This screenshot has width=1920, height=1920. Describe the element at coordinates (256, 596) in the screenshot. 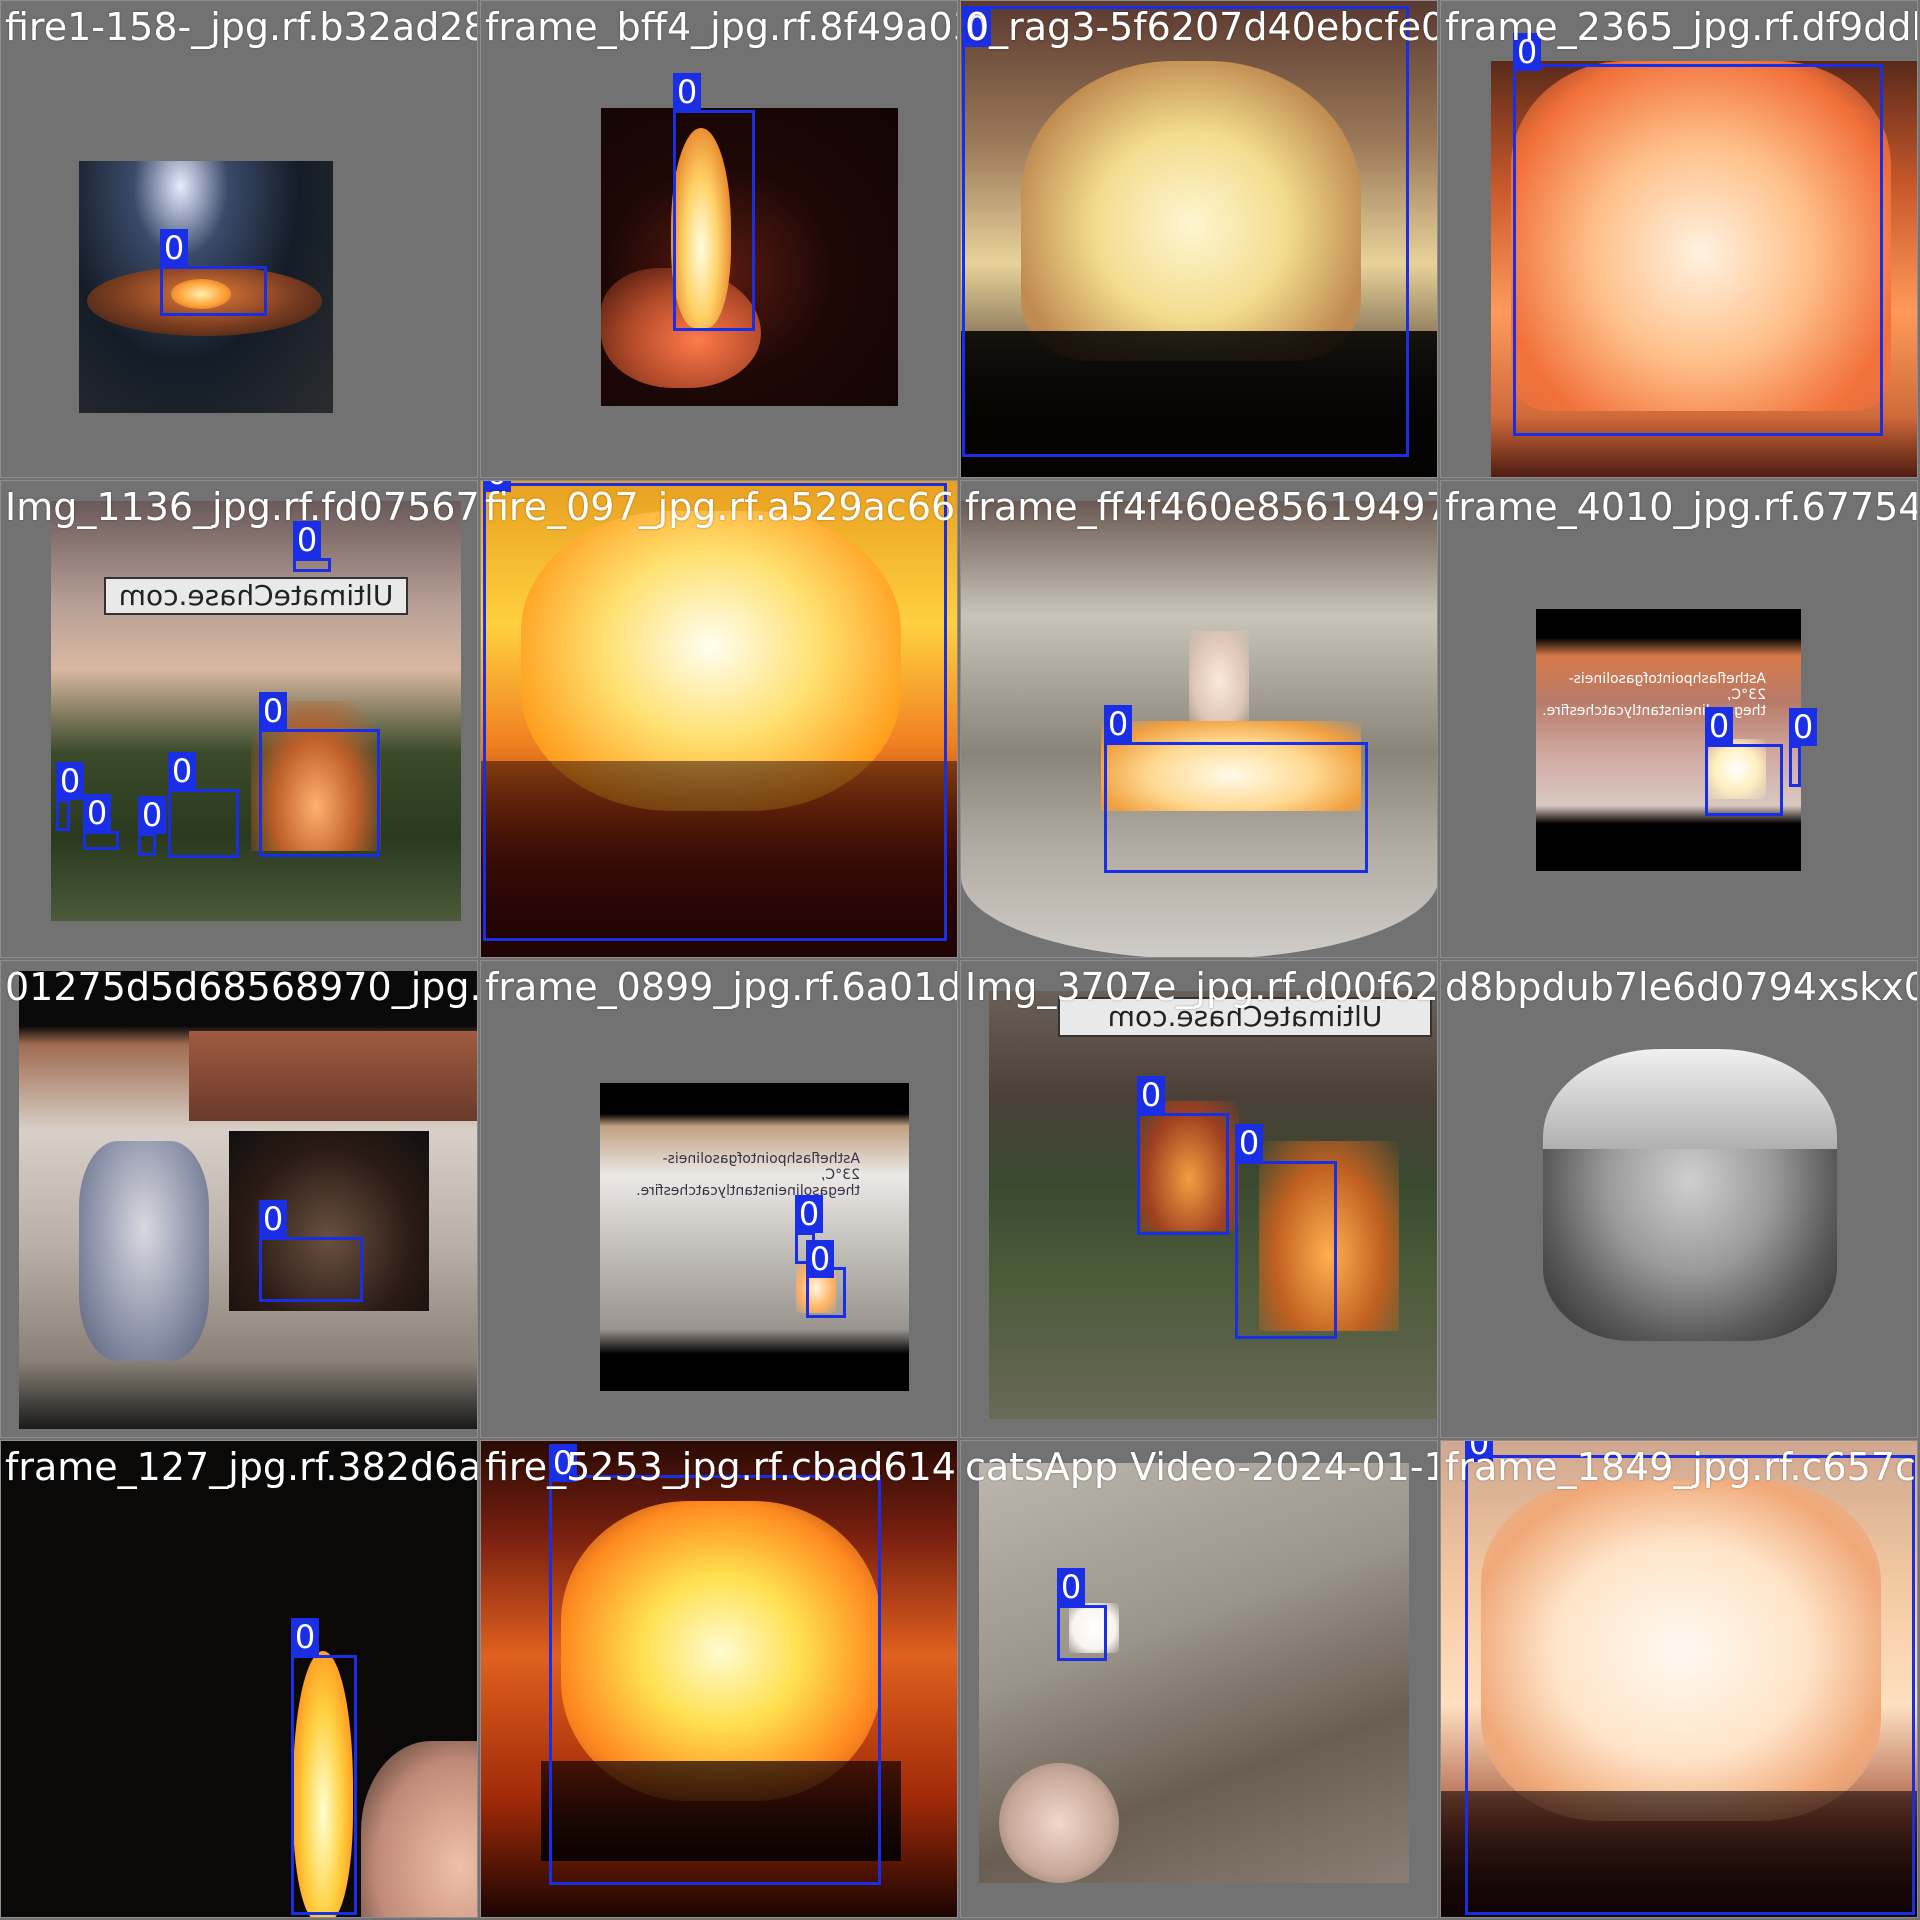

I see `watermark-banner: UltimateChase.com` at that location.